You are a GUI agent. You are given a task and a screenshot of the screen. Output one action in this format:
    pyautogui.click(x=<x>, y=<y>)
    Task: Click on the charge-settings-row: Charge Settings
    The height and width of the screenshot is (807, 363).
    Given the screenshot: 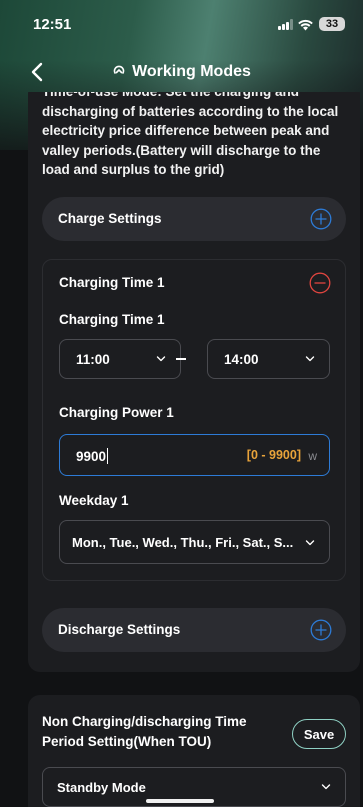 What is the action you would take?
    pyautogui.click(x=194, y=219)
    